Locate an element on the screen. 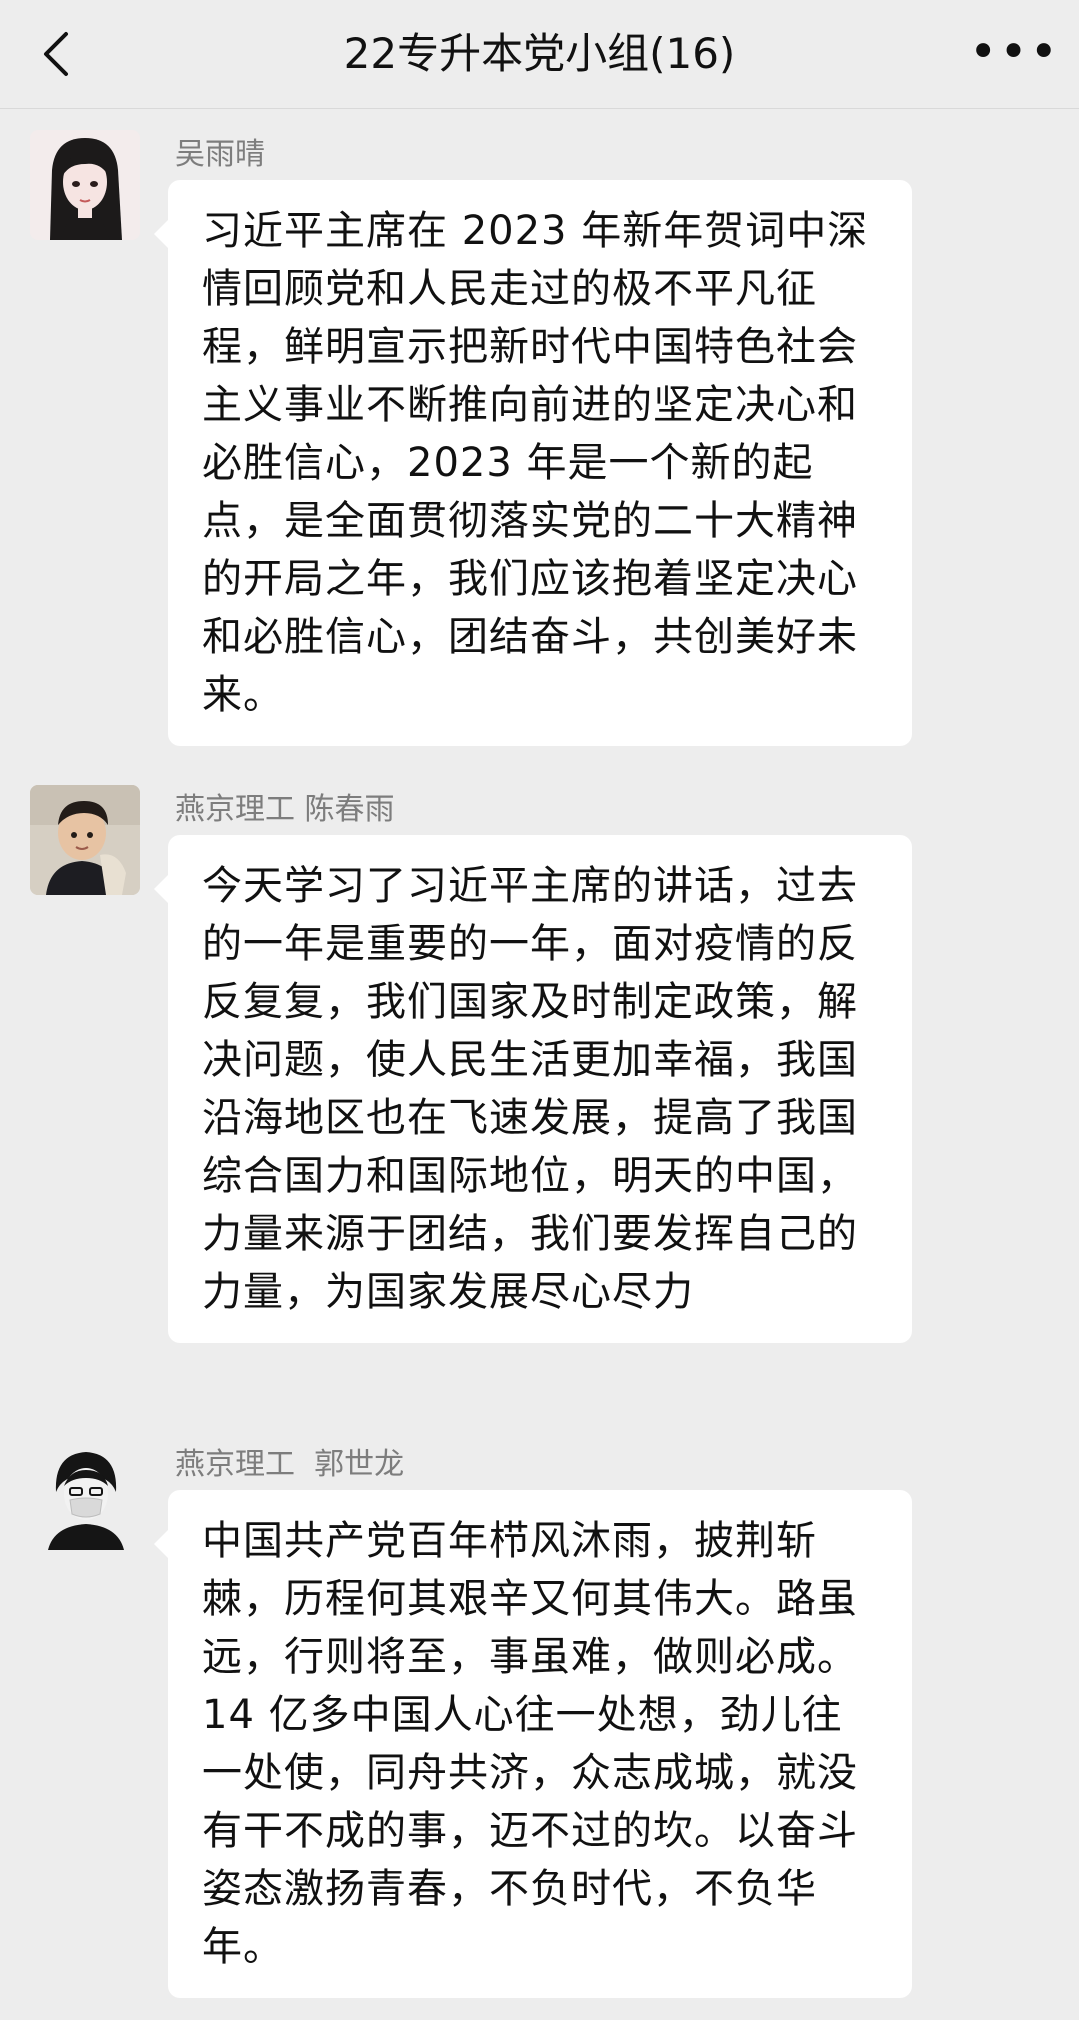 The width and height of the screenshot is (1079, 2020). chat-title: 22专升本党小组(16) is located at coordinates (539, 53).